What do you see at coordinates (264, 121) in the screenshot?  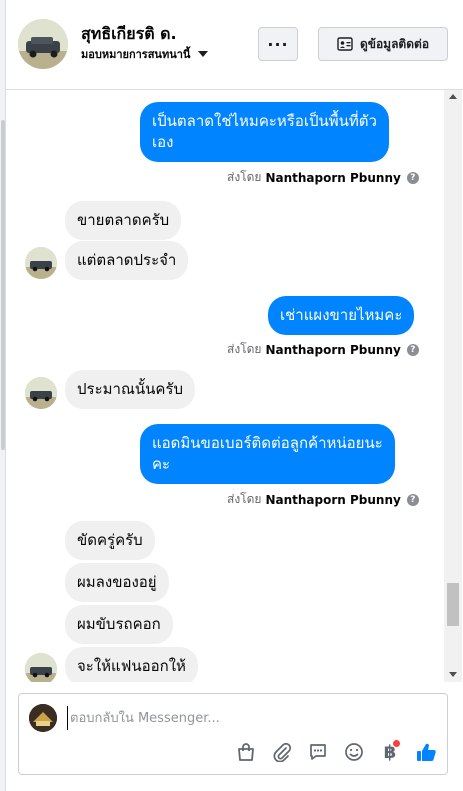 I see `message-text: เป็นตลาดใช่ไหมคะหรือเป็นพื้นที่ตัว` at bounding box center [264, 121].